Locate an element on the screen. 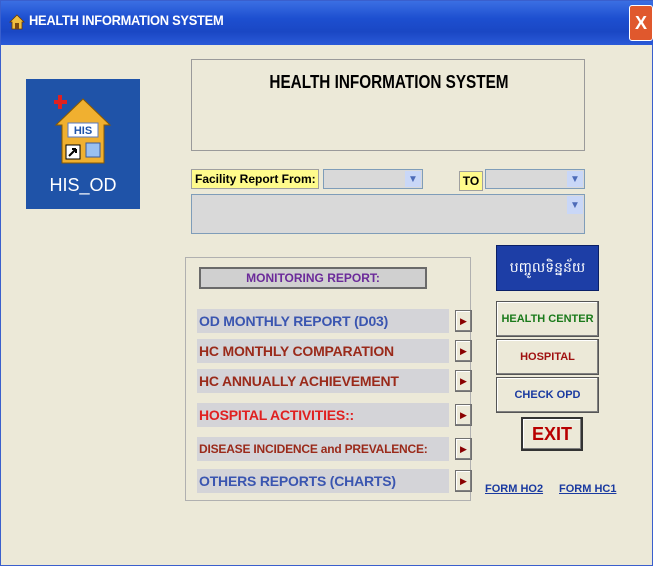  close-button: X is located at coordinates (641, 23).